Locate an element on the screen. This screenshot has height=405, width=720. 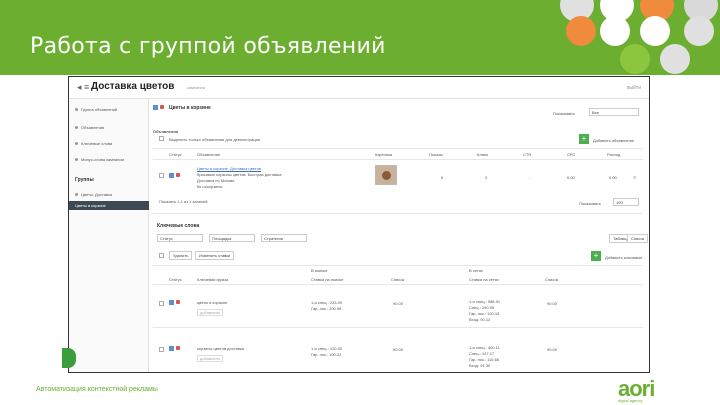
bid-line: 1-я спец.: 120.00 is located at coordinates (327, 348).